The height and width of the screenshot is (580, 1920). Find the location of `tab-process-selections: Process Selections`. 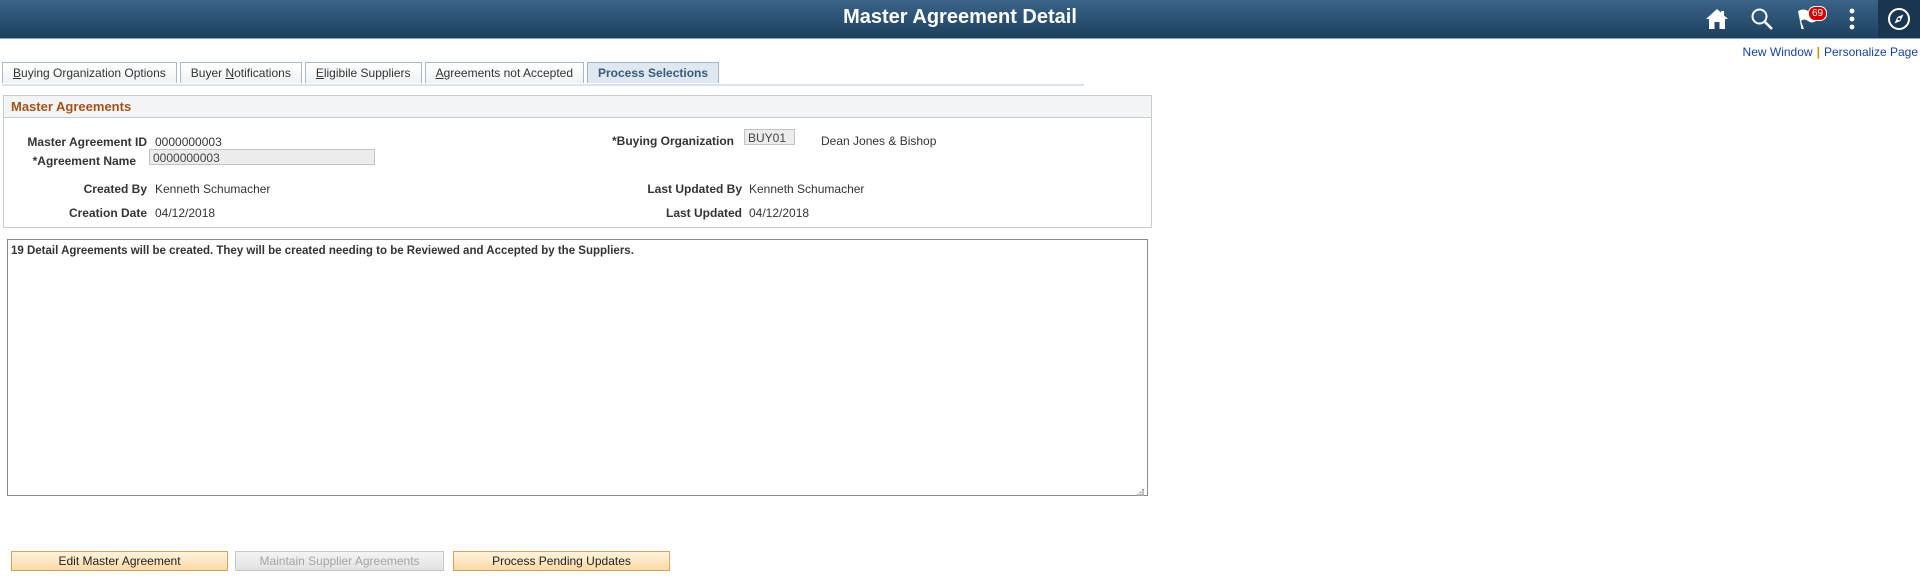

tab-process-selections: Process Selections is located at coordinates (653, 72).